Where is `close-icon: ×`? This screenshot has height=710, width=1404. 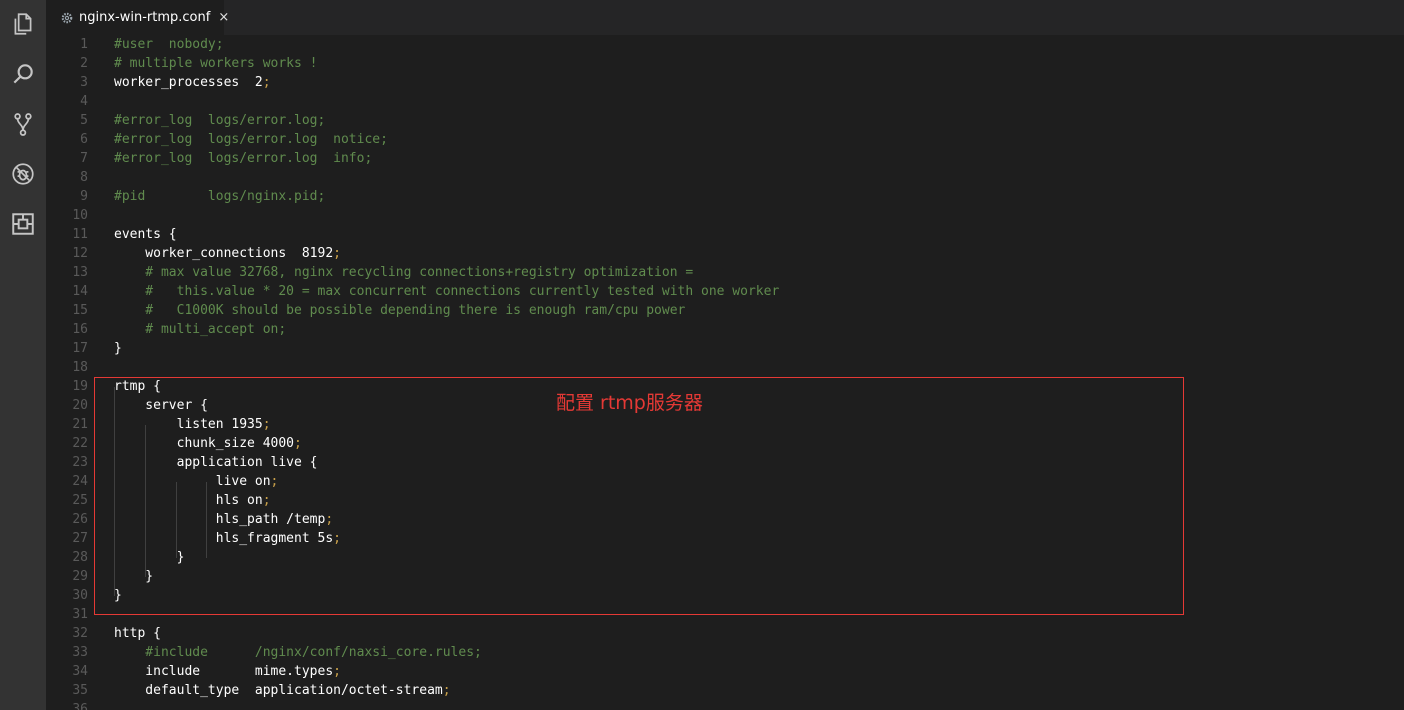 close-icon: × is located at coordinates (223, 17).